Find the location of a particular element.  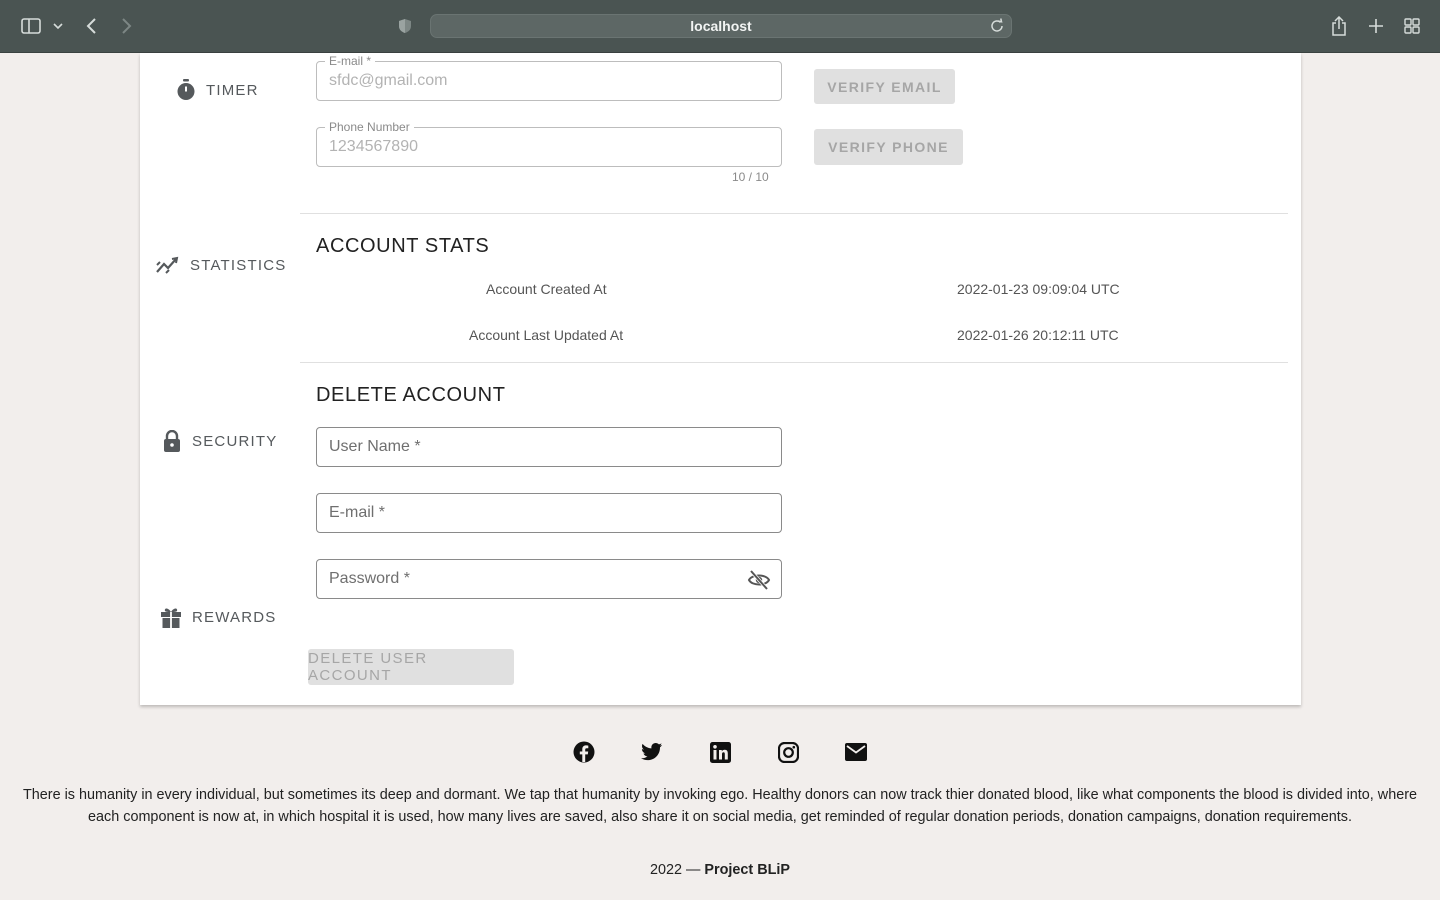

instagram-icon is located at coordinates (788, 752).